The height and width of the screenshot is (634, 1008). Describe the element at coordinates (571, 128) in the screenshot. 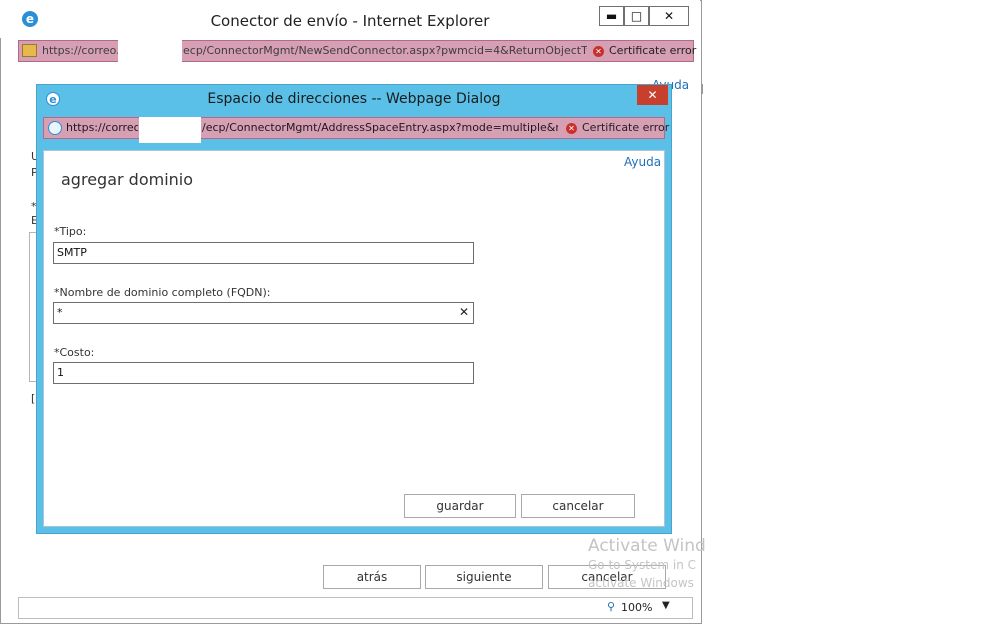

I see `dialog-certificate-error-icon: ✕` at that location.